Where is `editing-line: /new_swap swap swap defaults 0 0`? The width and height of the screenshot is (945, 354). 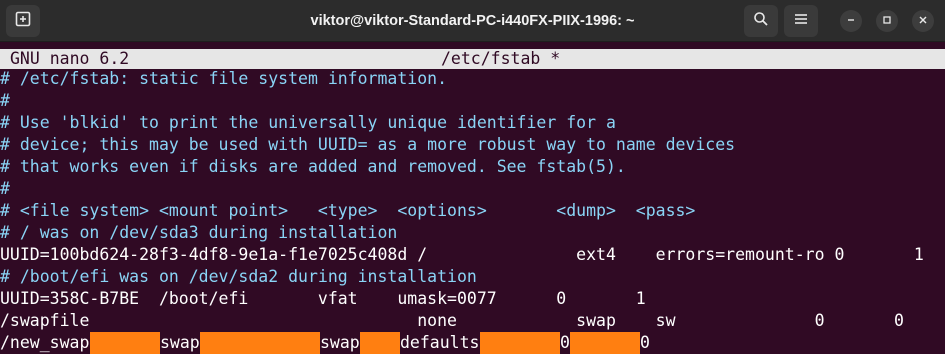
editing-line: /new_swap swap swap defaults 0 0 is located at coordinates (472, 343).